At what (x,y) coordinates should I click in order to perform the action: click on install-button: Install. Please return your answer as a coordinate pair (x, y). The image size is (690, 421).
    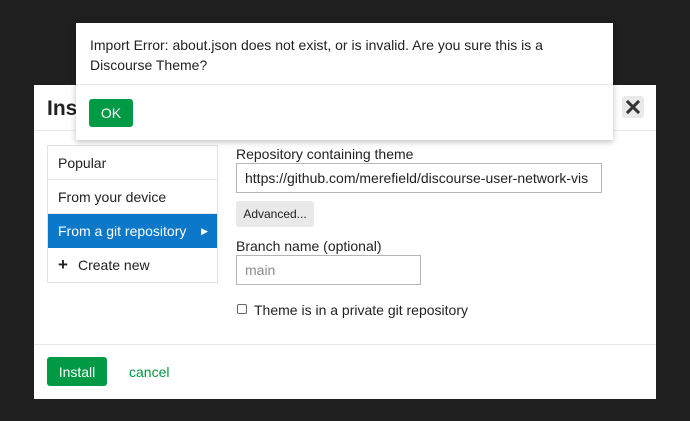
    Looking at the image, I should click on (77, 371).